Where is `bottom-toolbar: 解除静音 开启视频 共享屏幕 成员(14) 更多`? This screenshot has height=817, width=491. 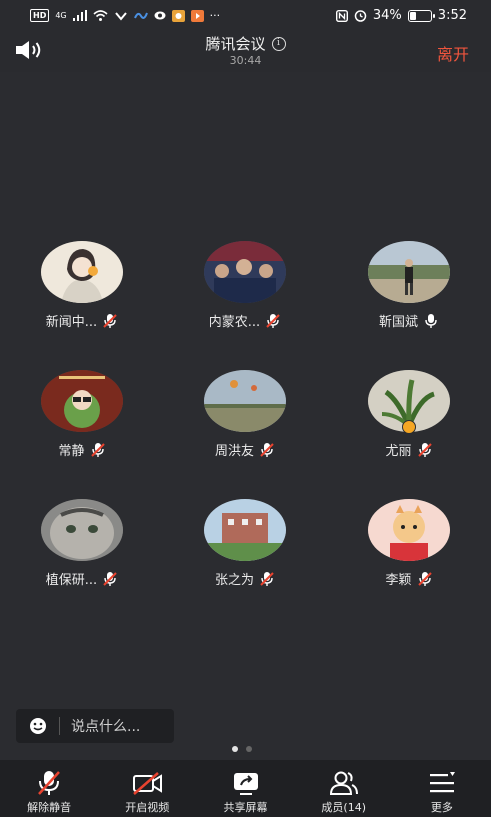
bottom-toolbar: 解除静音 开启视频 共享屏幕 成员(14) 更多 is located at coordinates (245, 788).